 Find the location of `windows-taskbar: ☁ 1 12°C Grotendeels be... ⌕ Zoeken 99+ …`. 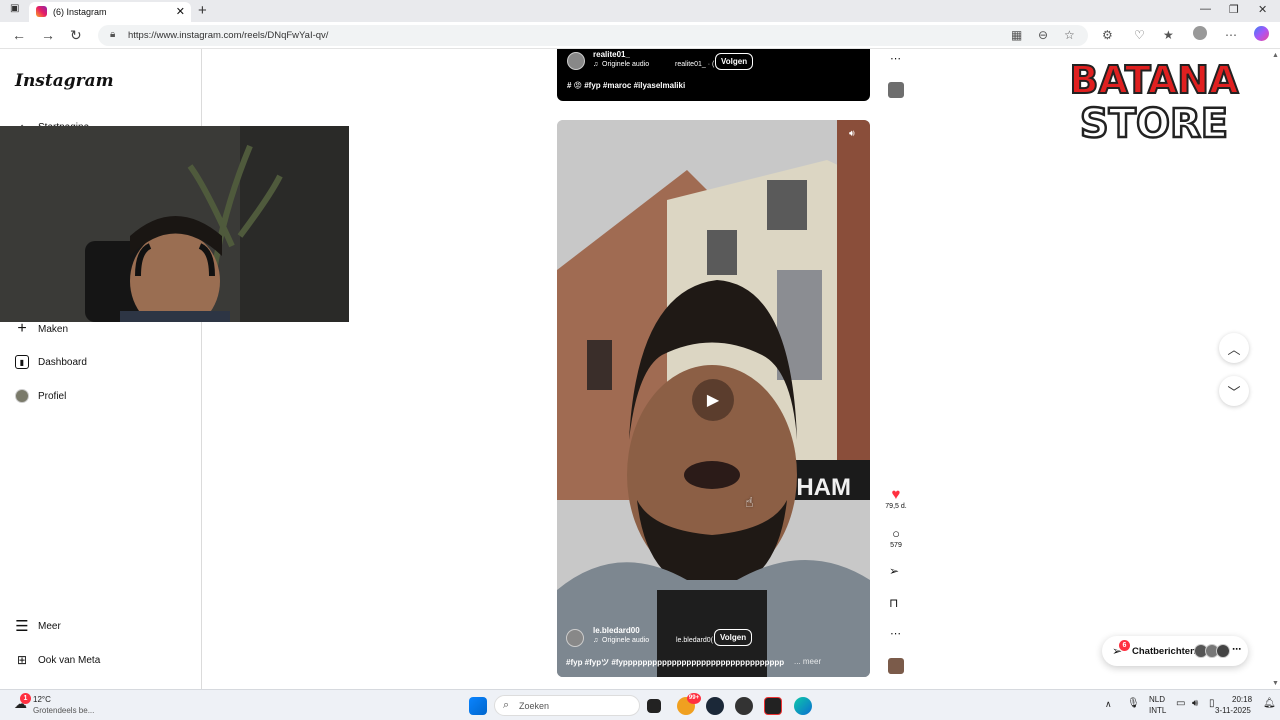

windows-taskbar: ☁ 1 12°C Grotendeels be... ⌕ Zoeken 99+ … is located at coordinates (640, 704).